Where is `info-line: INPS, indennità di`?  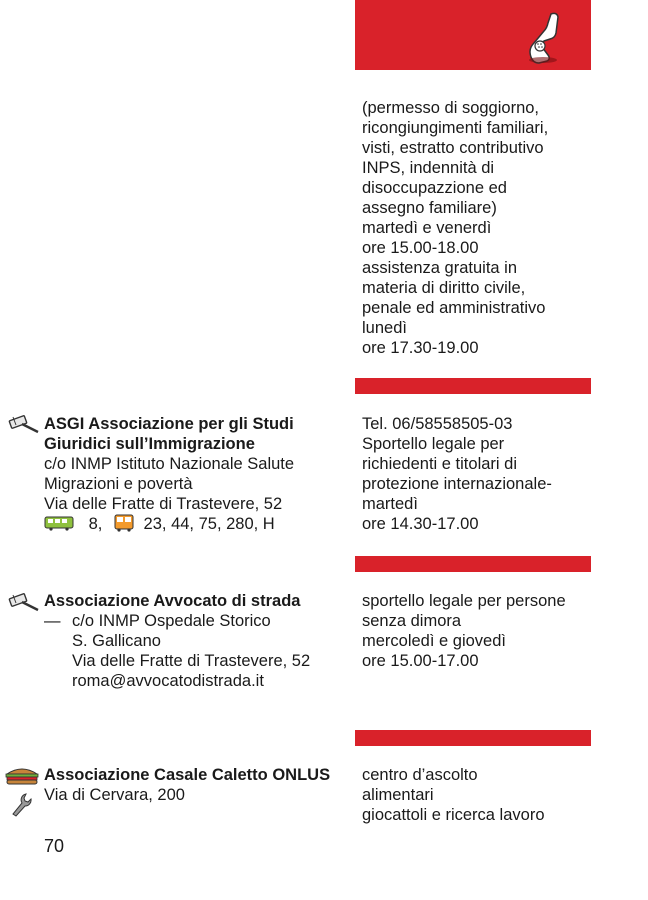
info-line: INPS, indennità di is located at coordinates (428, 168).